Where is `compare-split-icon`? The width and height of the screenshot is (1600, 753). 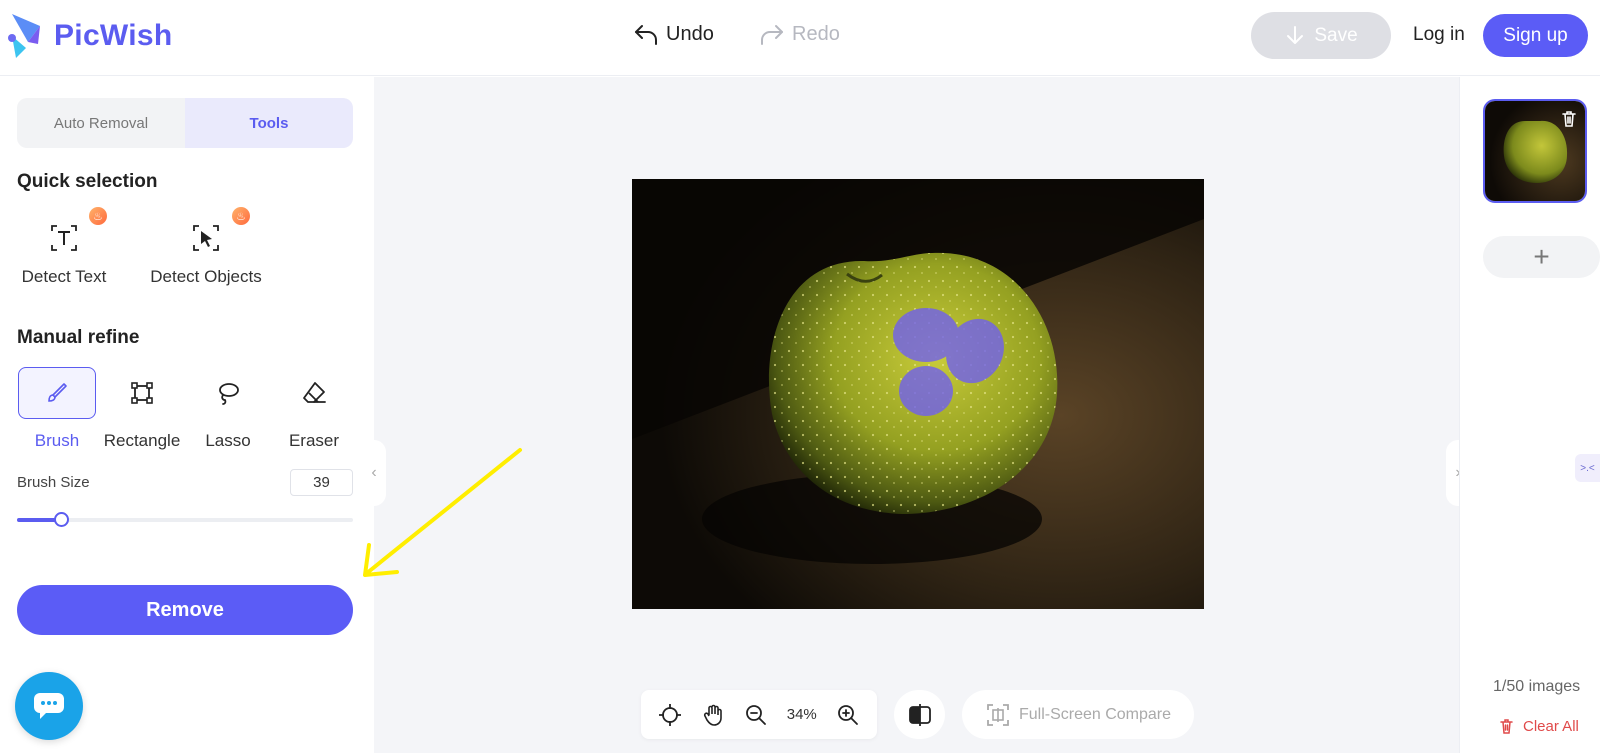
compare-split-icon is located at coordinates (919, 714).